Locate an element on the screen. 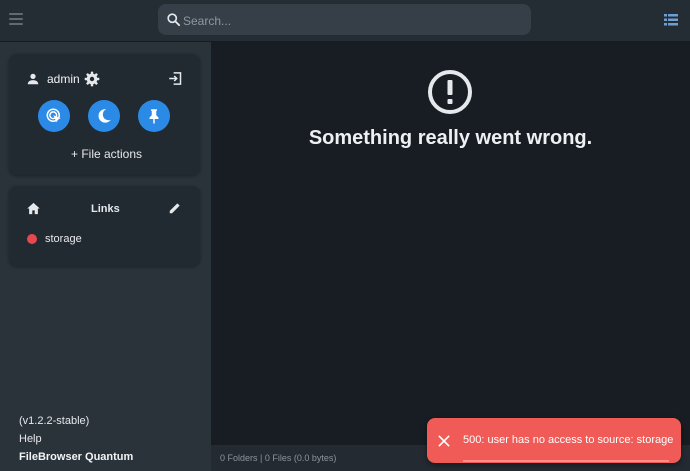  links-card: Links storage is located at coordinates (104, 226).